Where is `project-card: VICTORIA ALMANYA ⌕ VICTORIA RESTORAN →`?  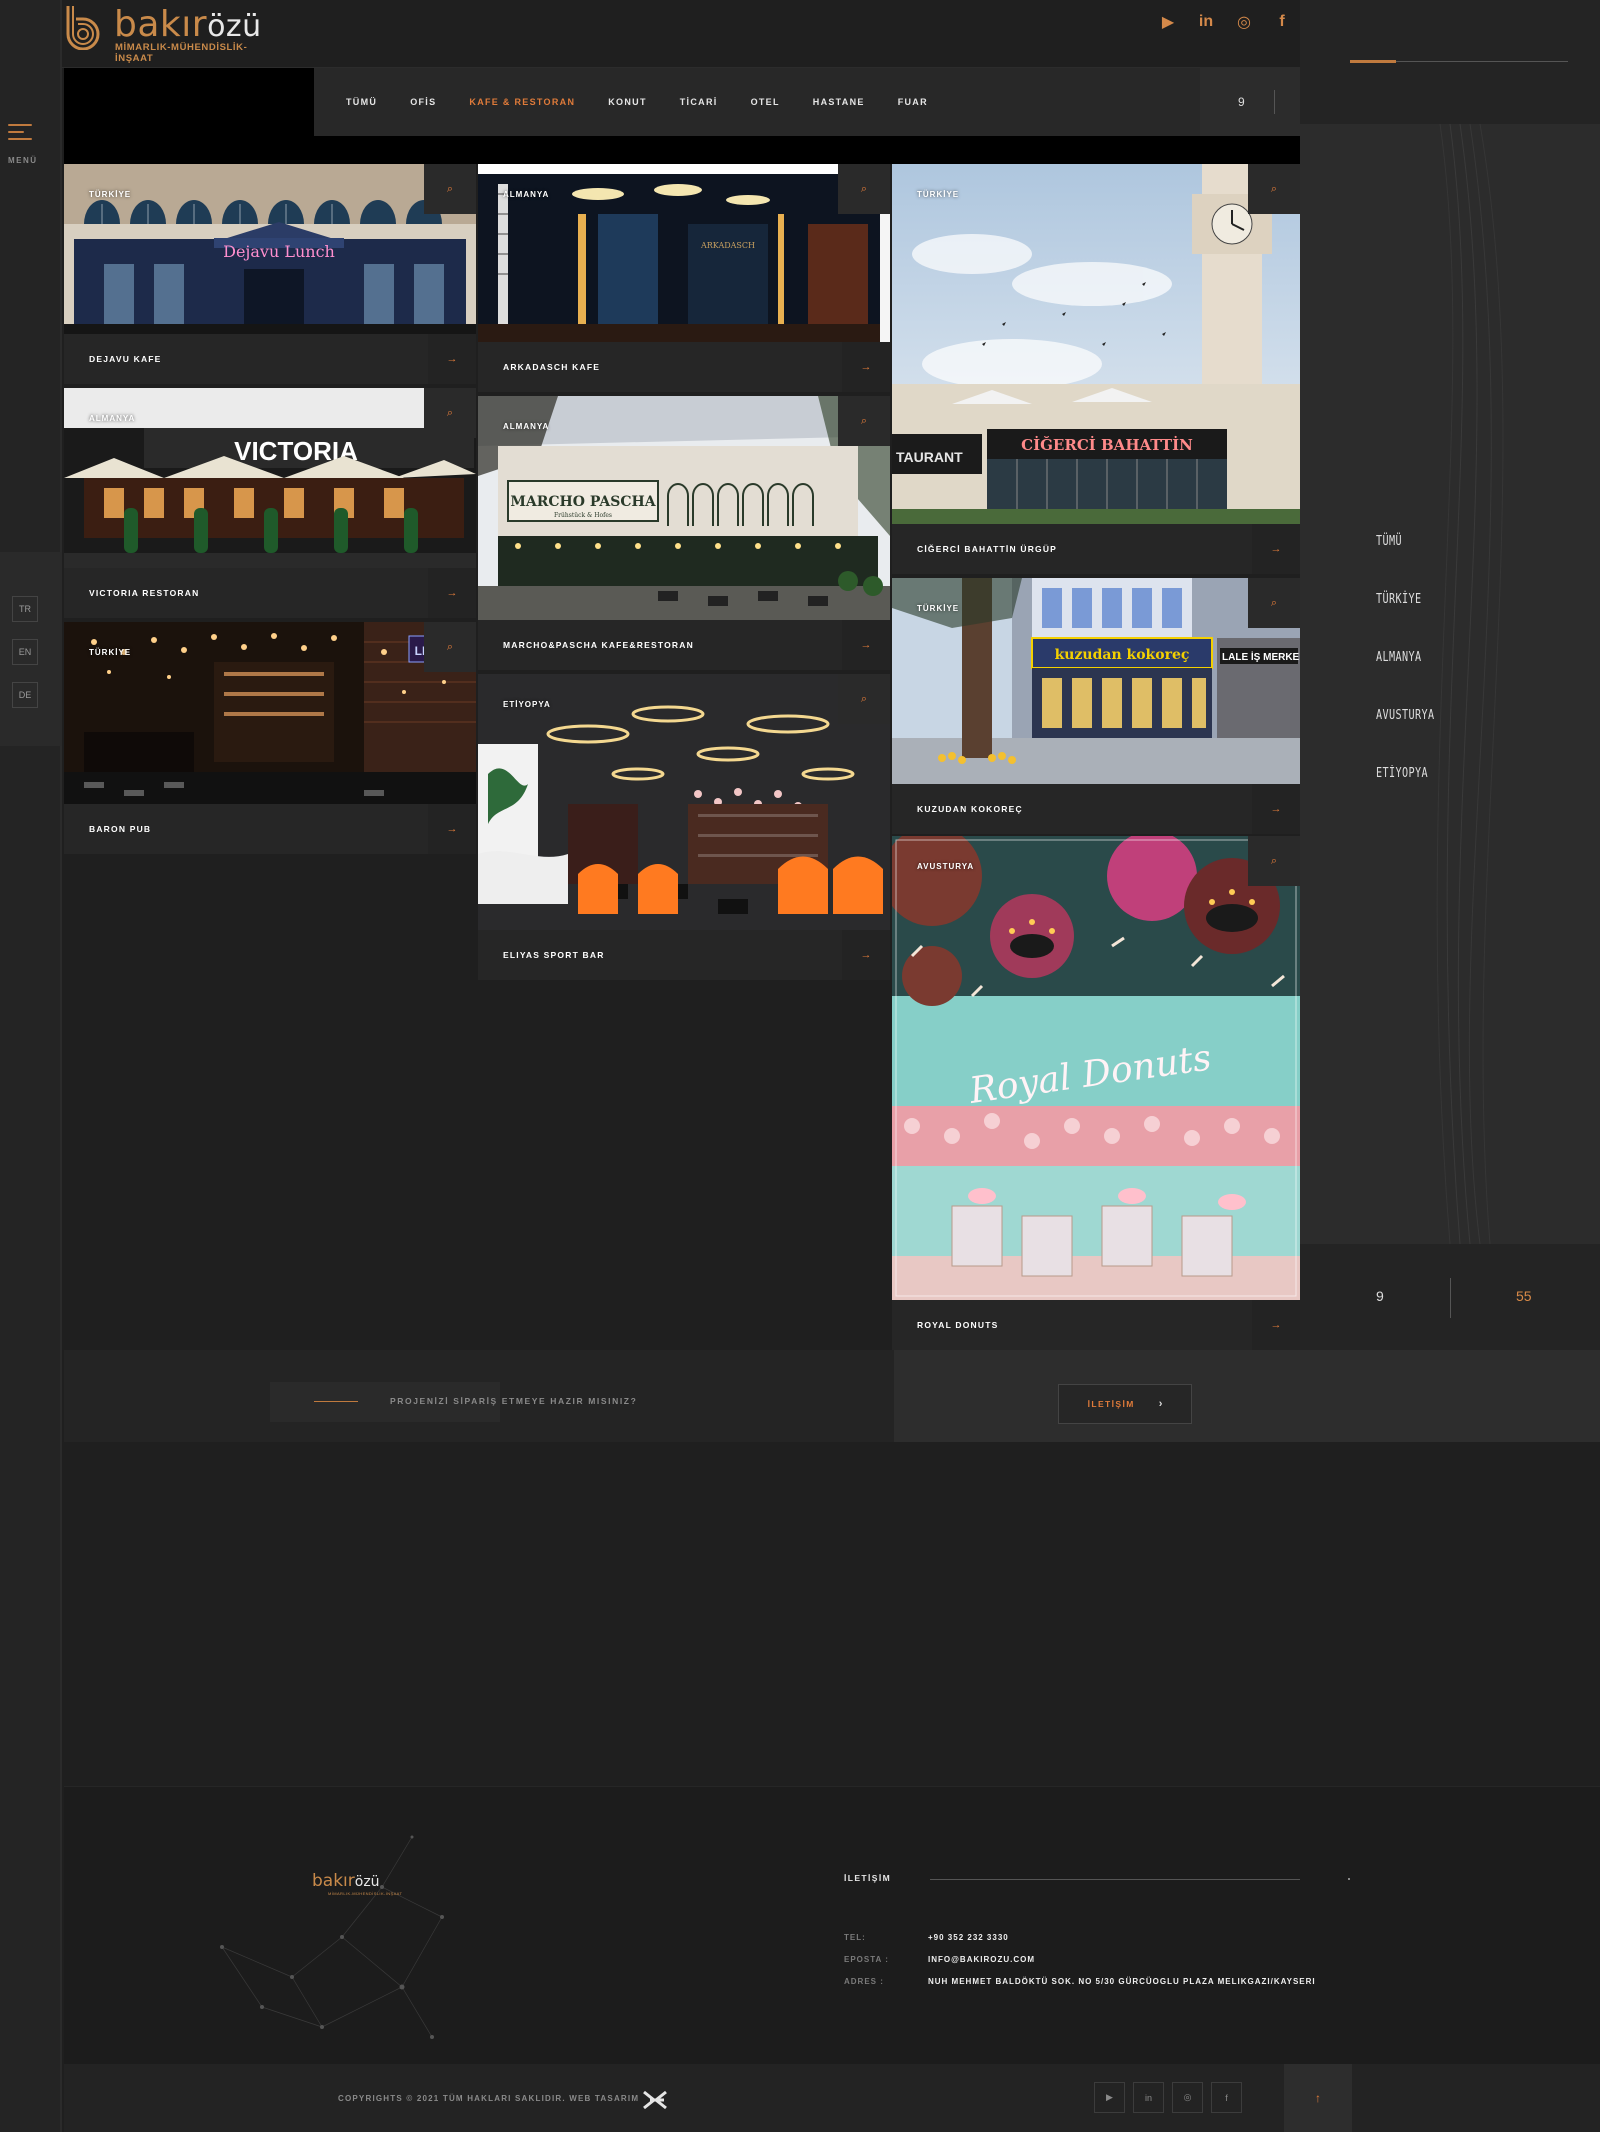 project-card: VICTORIA ALMANYA ⌕ VICTORIA RESTORAN → is located at coordinates (270, 503).